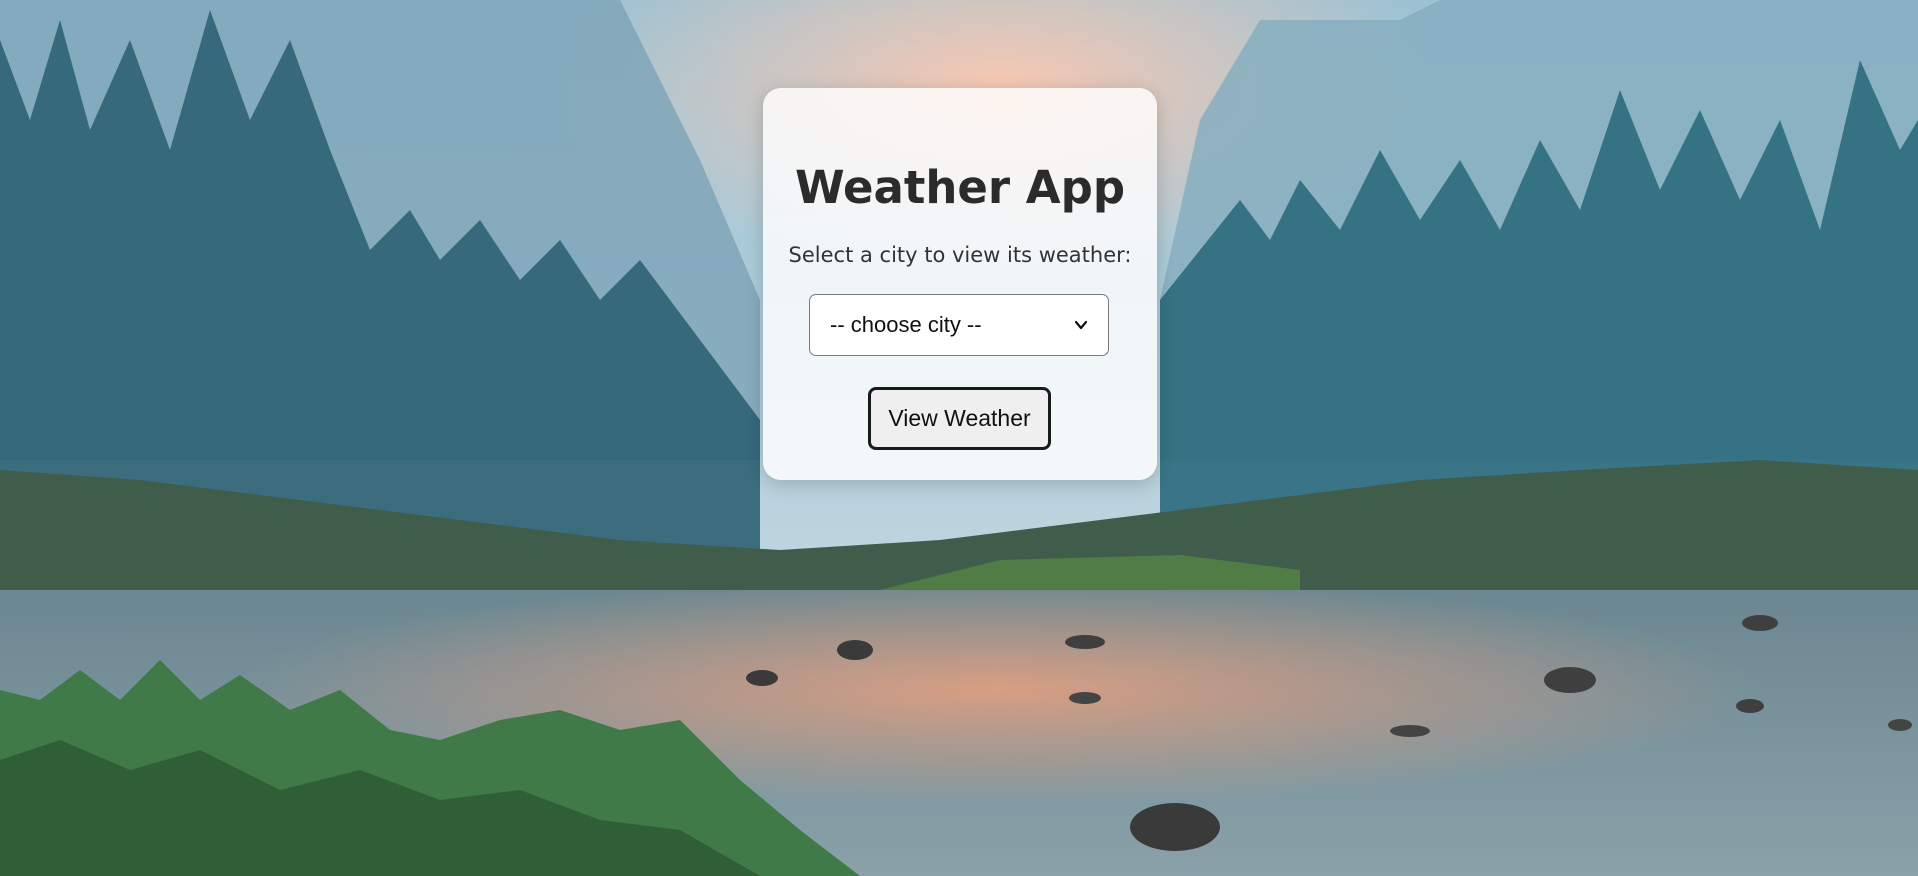  What do you see at coordinates (1081, 325) in the screenshot?
I see `chevron-down-icon` at bounding box center [1081, 325].